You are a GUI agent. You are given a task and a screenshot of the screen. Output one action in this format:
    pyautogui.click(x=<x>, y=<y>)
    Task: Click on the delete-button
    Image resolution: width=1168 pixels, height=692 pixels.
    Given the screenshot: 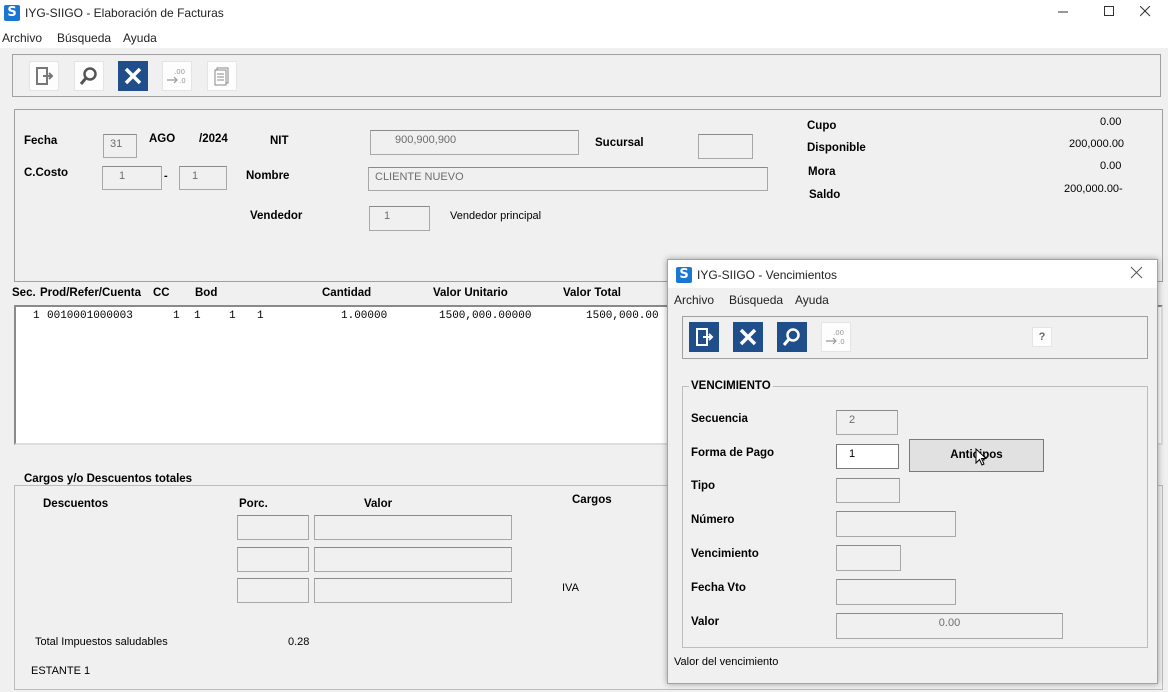 What is the action you would take?
    pyautogui.click(x=133, y=76)
    